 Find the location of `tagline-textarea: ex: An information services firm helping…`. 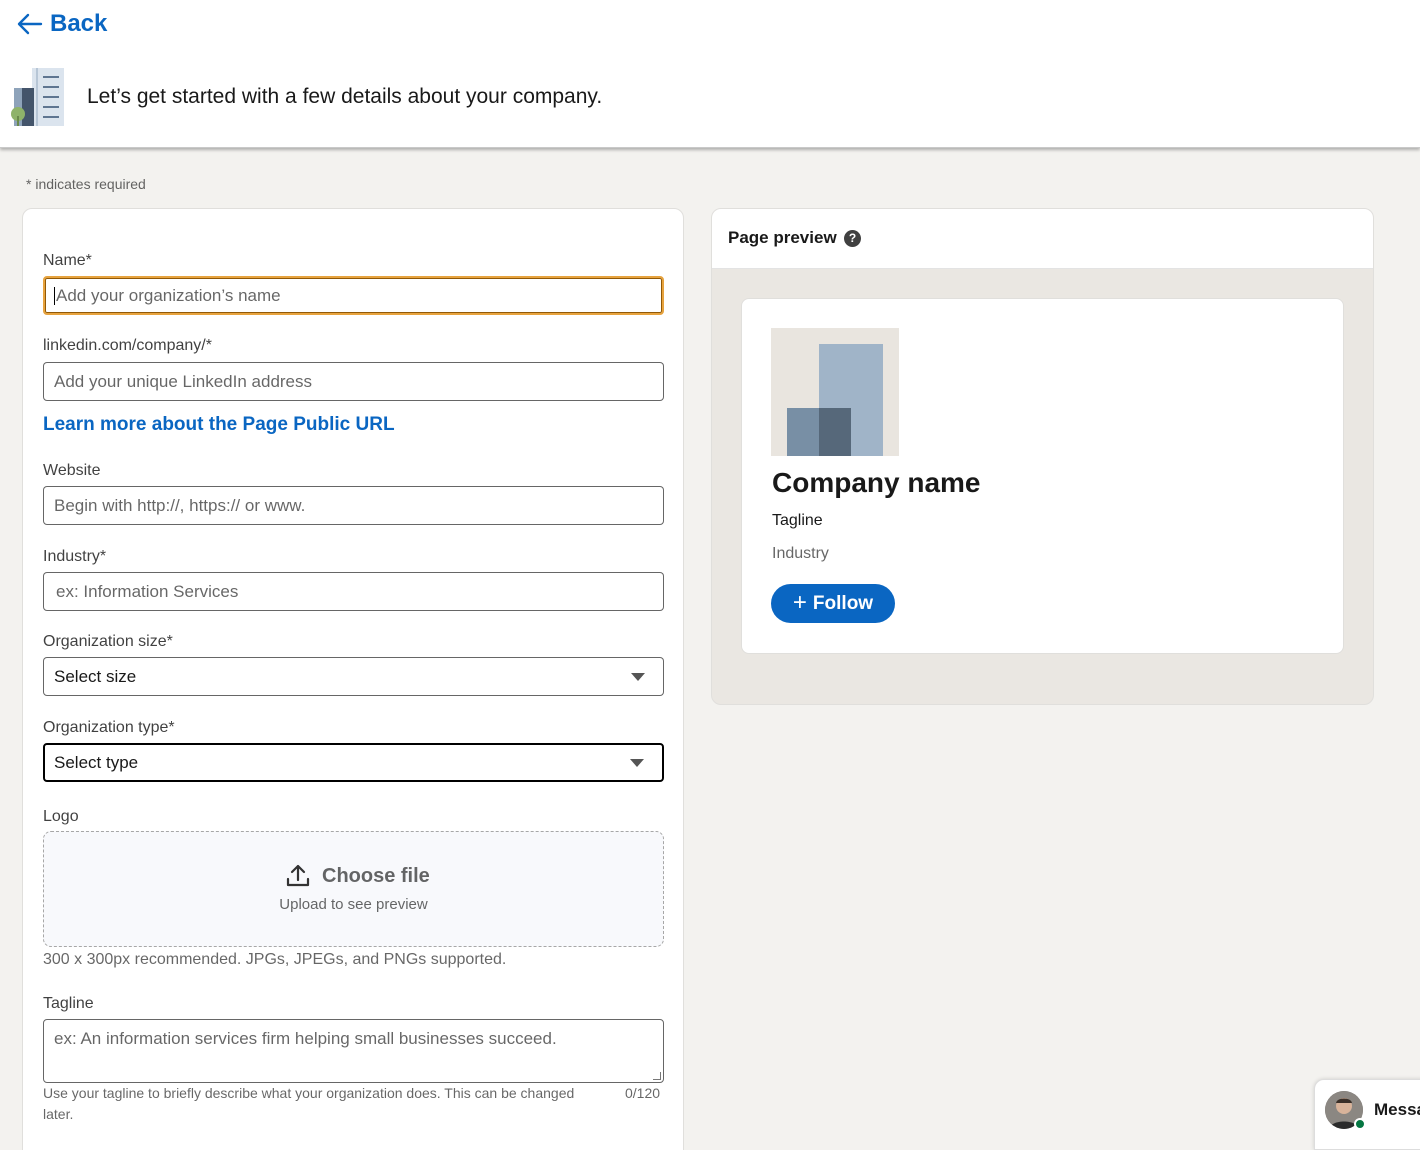

tagline-textarea: ex: An information services firm helping… is located at coordinates (353, 1051).